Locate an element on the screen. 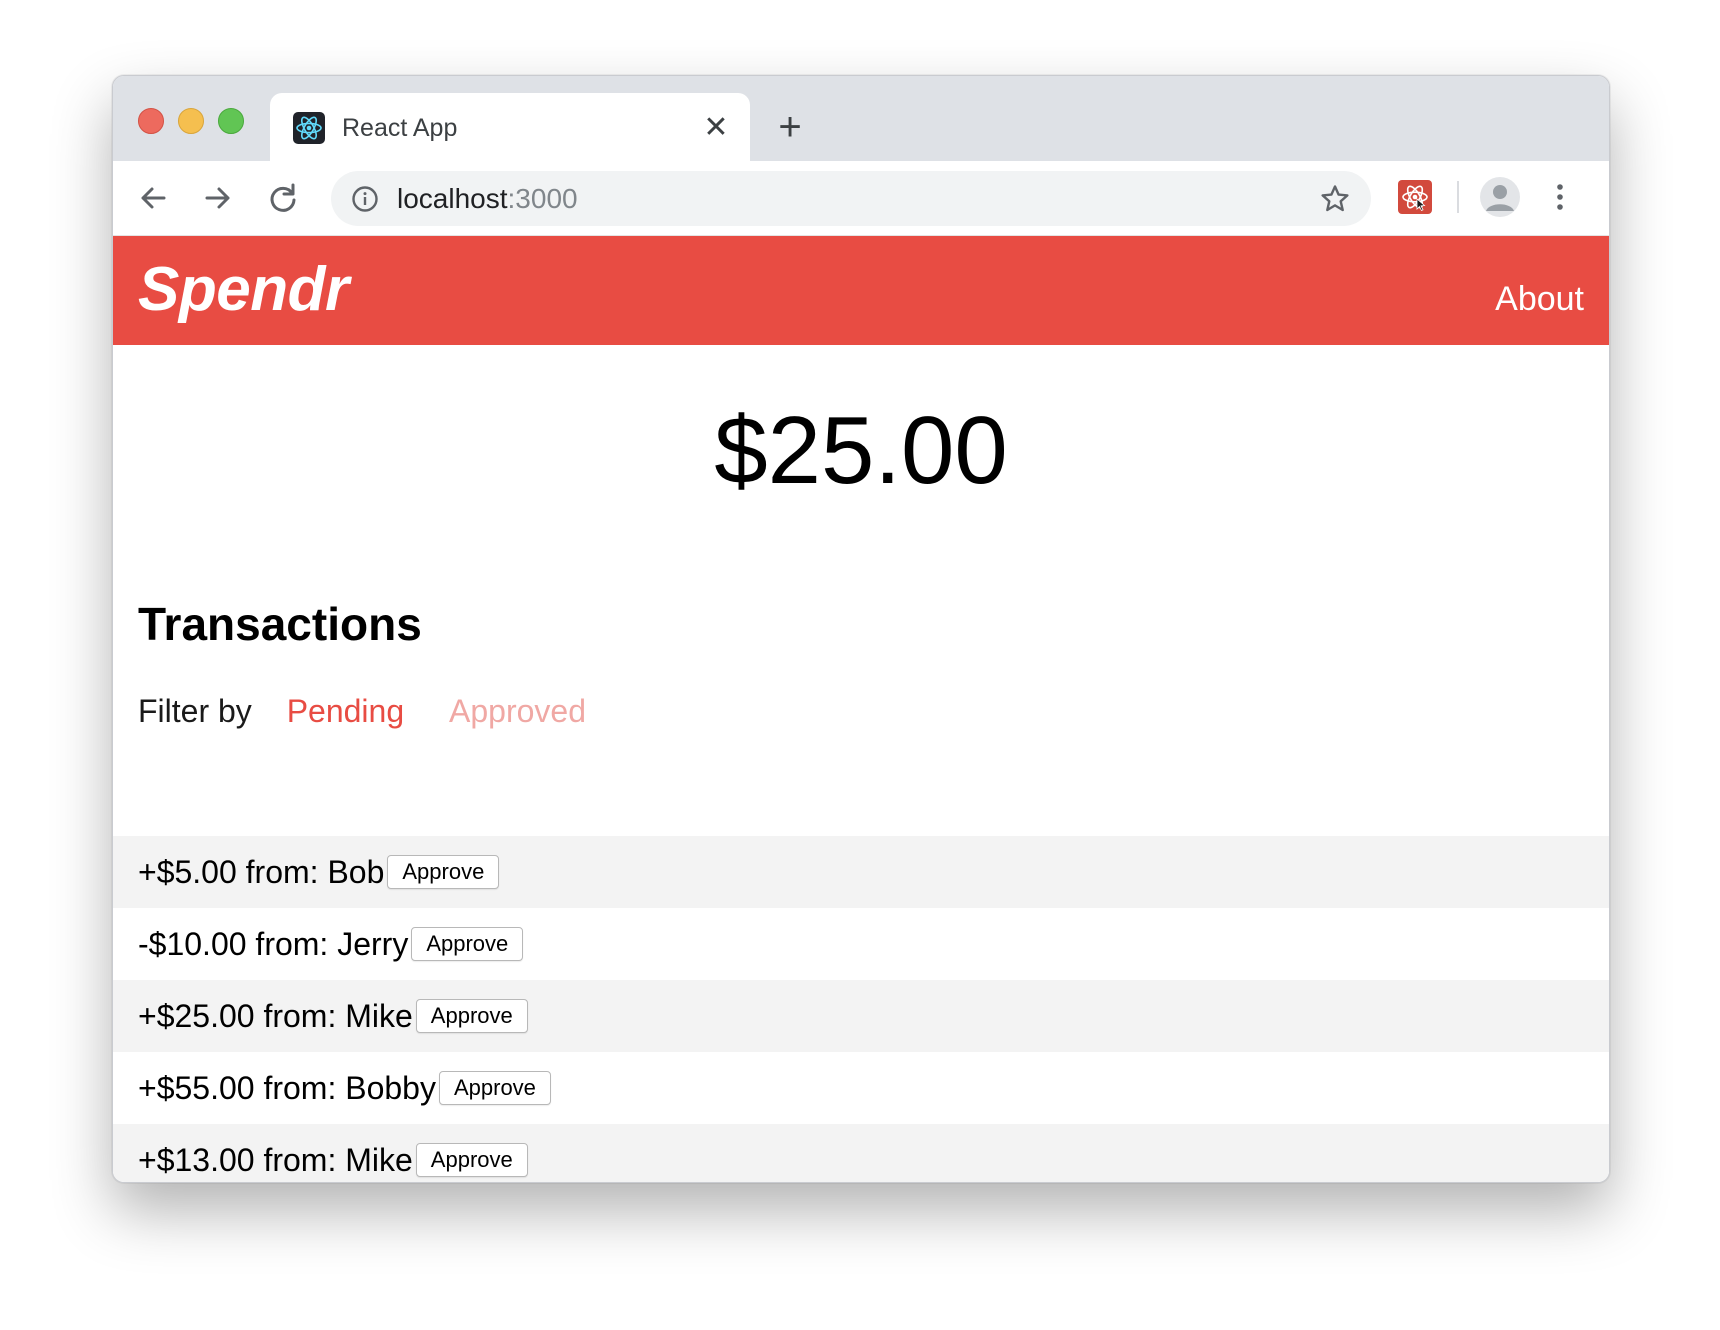 This screenshot has width=1720, height=1330. tab-strip: React App ✕ + is located at coordinates (861, 118).